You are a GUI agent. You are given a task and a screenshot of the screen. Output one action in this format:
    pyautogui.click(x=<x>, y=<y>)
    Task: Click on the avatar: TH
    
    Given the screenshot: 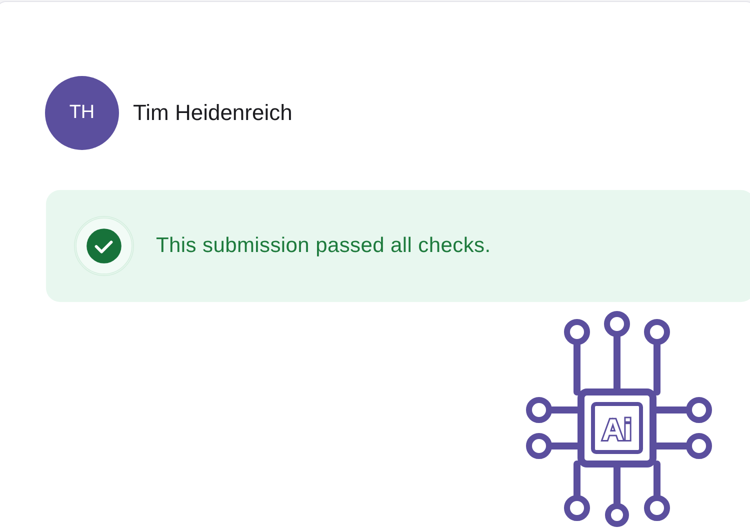 What is the action you would take?
    pyautogui.click(x=82, y=113)
    